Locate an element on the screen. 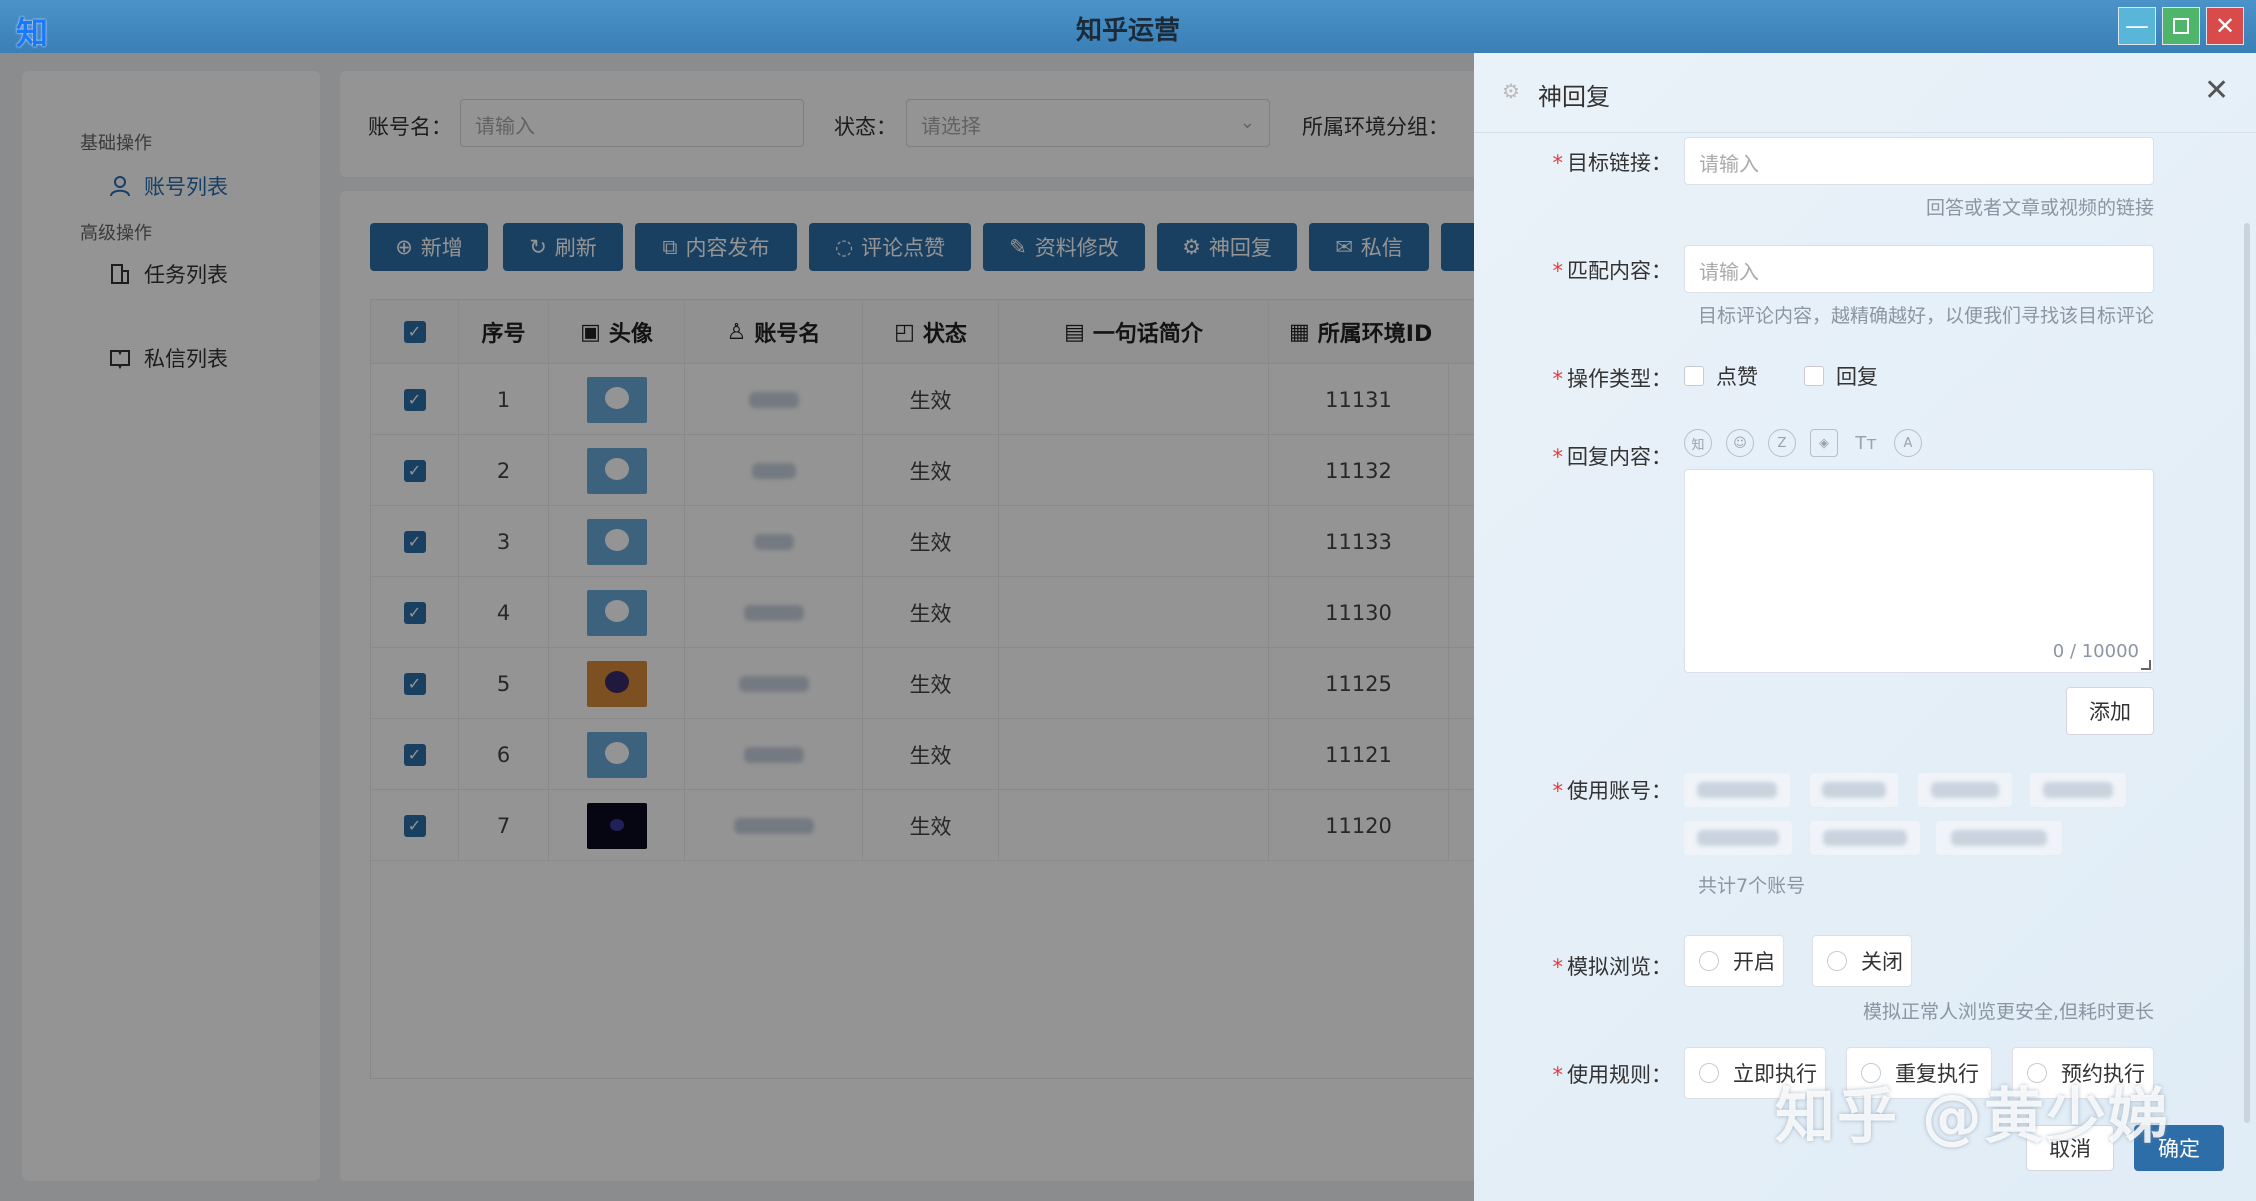 Image resolution: width=2256 pixels, height=1201 pixels. char-count: 0 / 10000 is located at coordinates (2095, 651).